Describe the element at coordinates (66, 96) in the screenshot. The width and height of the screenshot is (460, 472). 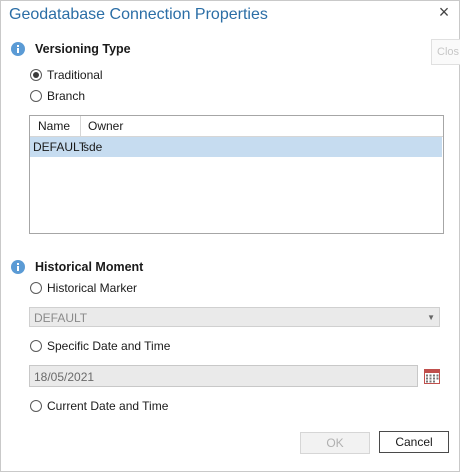
I see `branch-label: Branch` at that location.